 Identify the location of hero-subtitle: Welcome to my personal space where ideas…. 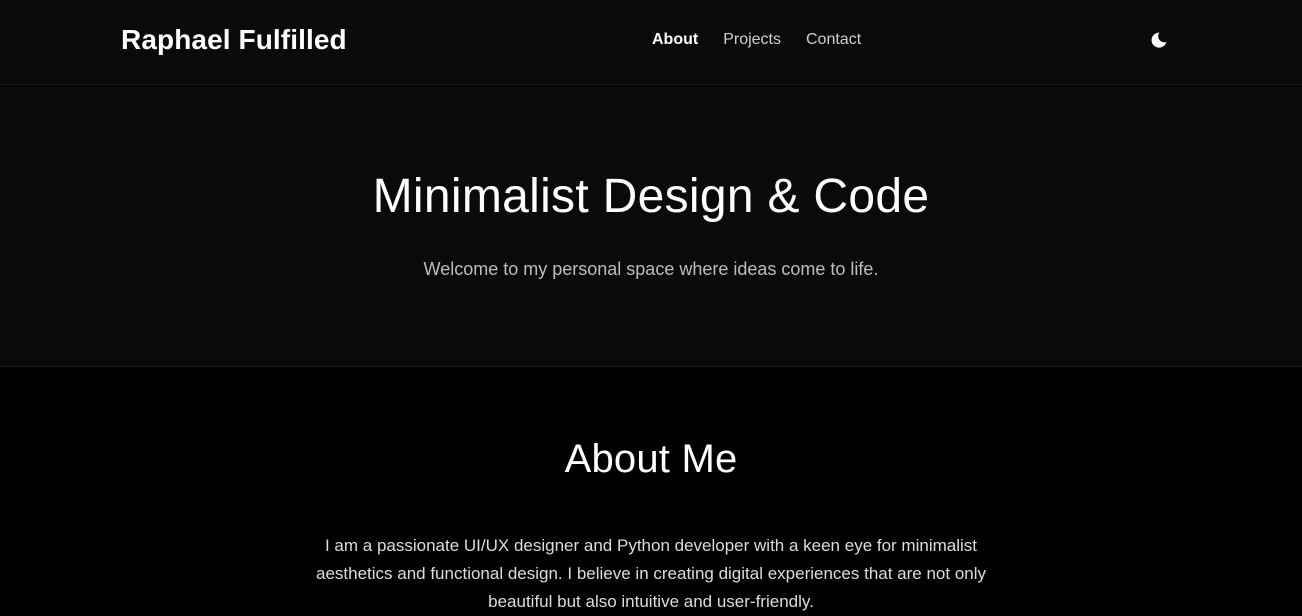
(651, 269).